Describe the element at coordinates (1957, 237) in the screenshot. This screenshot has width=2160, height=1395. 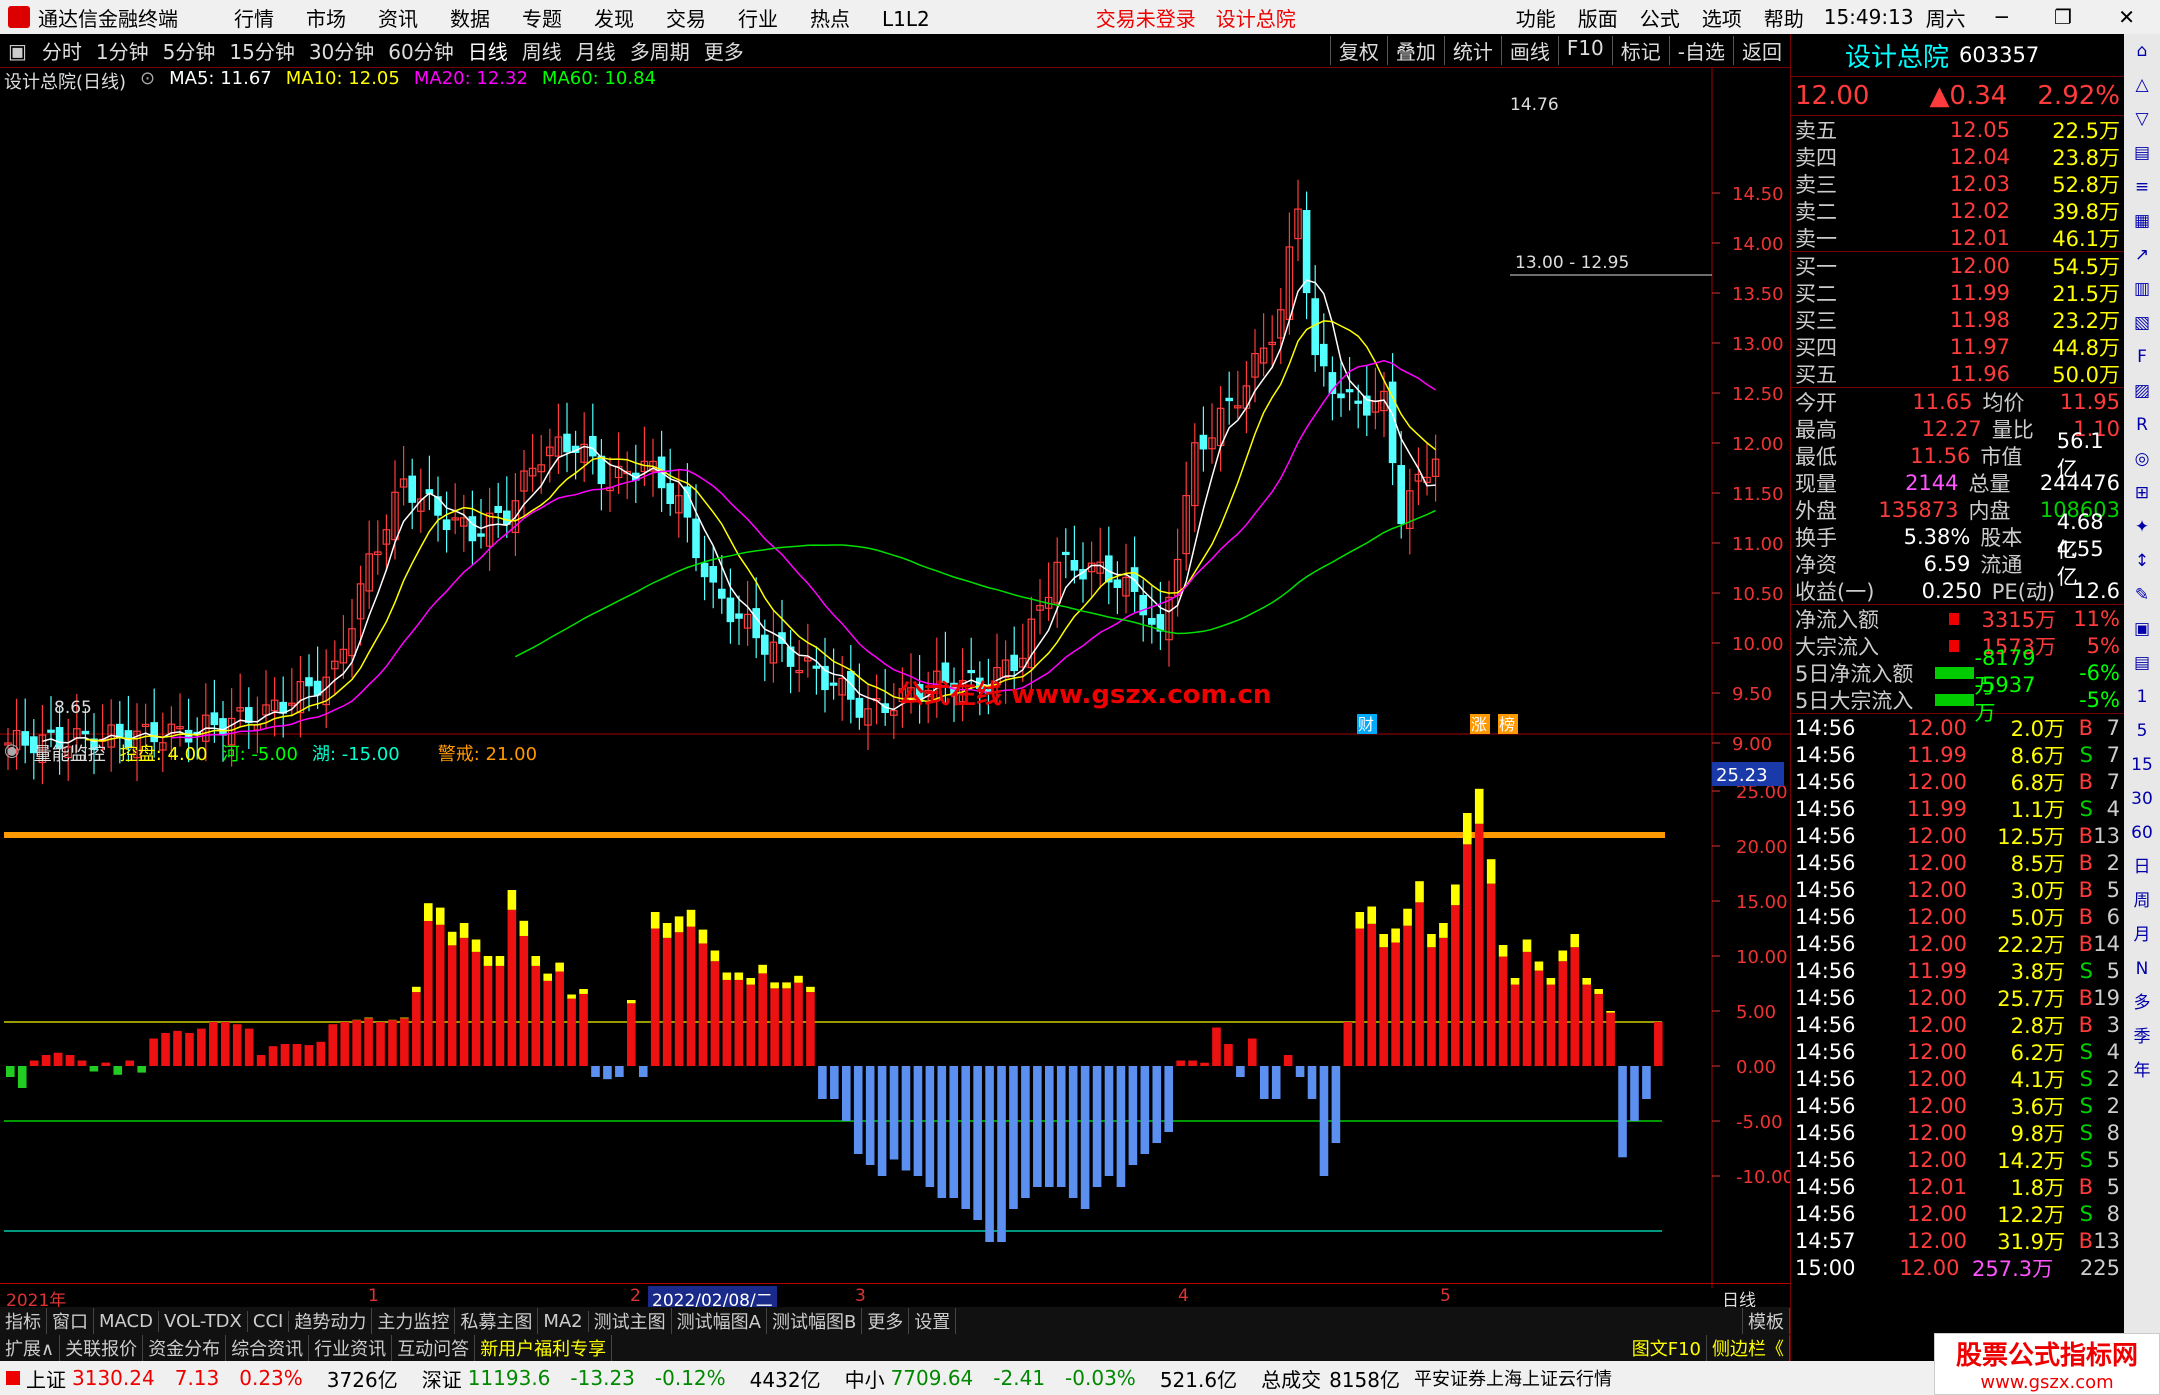
I see `ask-row: 卖一 12.01 46.1万` at that location.